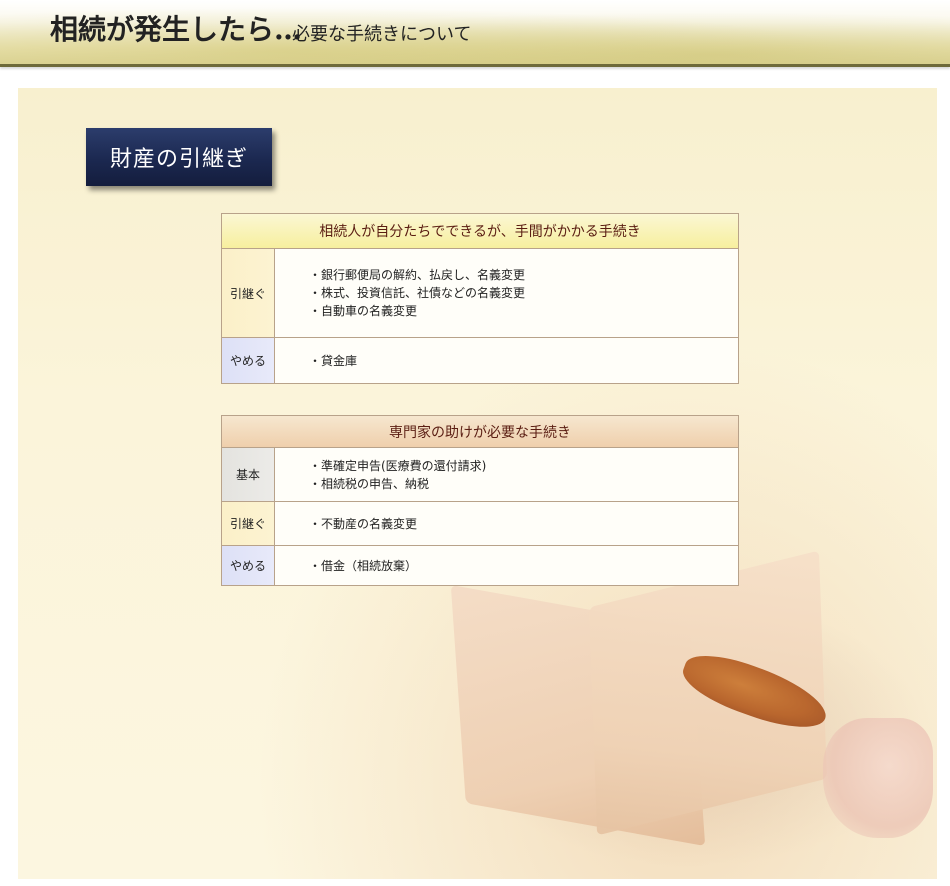 The height and width of the screenshot is (886, 950). Describe the element at coordinates (382, 34) in the screenshot. I see `page-subtitle: 必要な手続きについて` at that location.